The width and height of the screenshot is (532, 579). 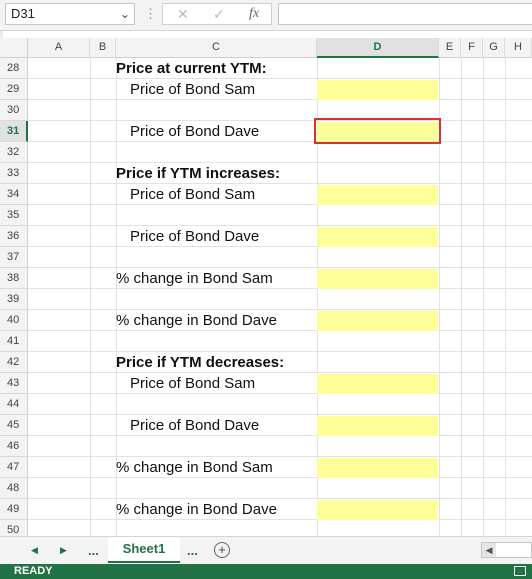 What do you see at coordinates (377, 468) in the screenshot?
I see `input-cell-d47` at bounding box center [377, 468].